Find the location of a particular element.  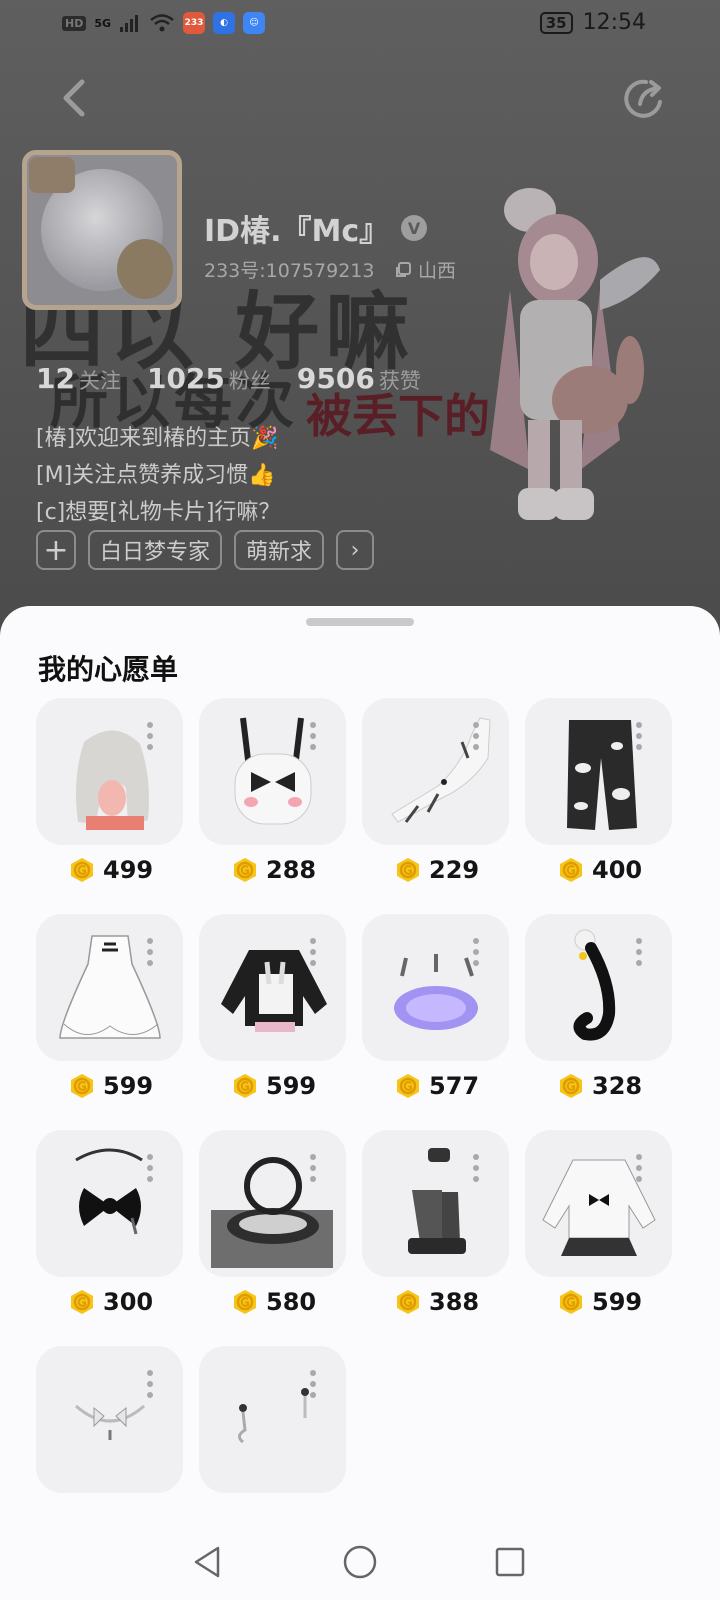

item-price: 400 is located at coordinates (600, 870).